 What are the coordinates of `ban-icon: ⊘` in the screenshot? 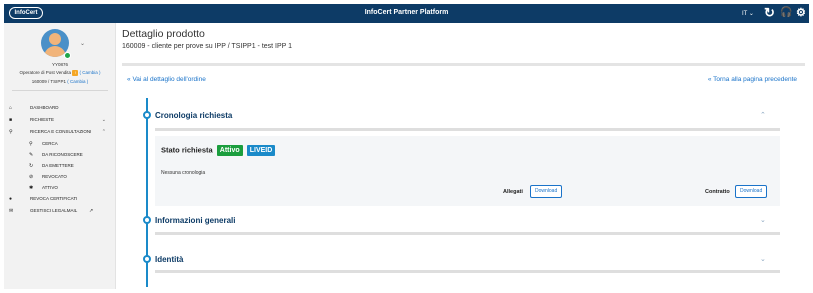 It's located at (31, 177).